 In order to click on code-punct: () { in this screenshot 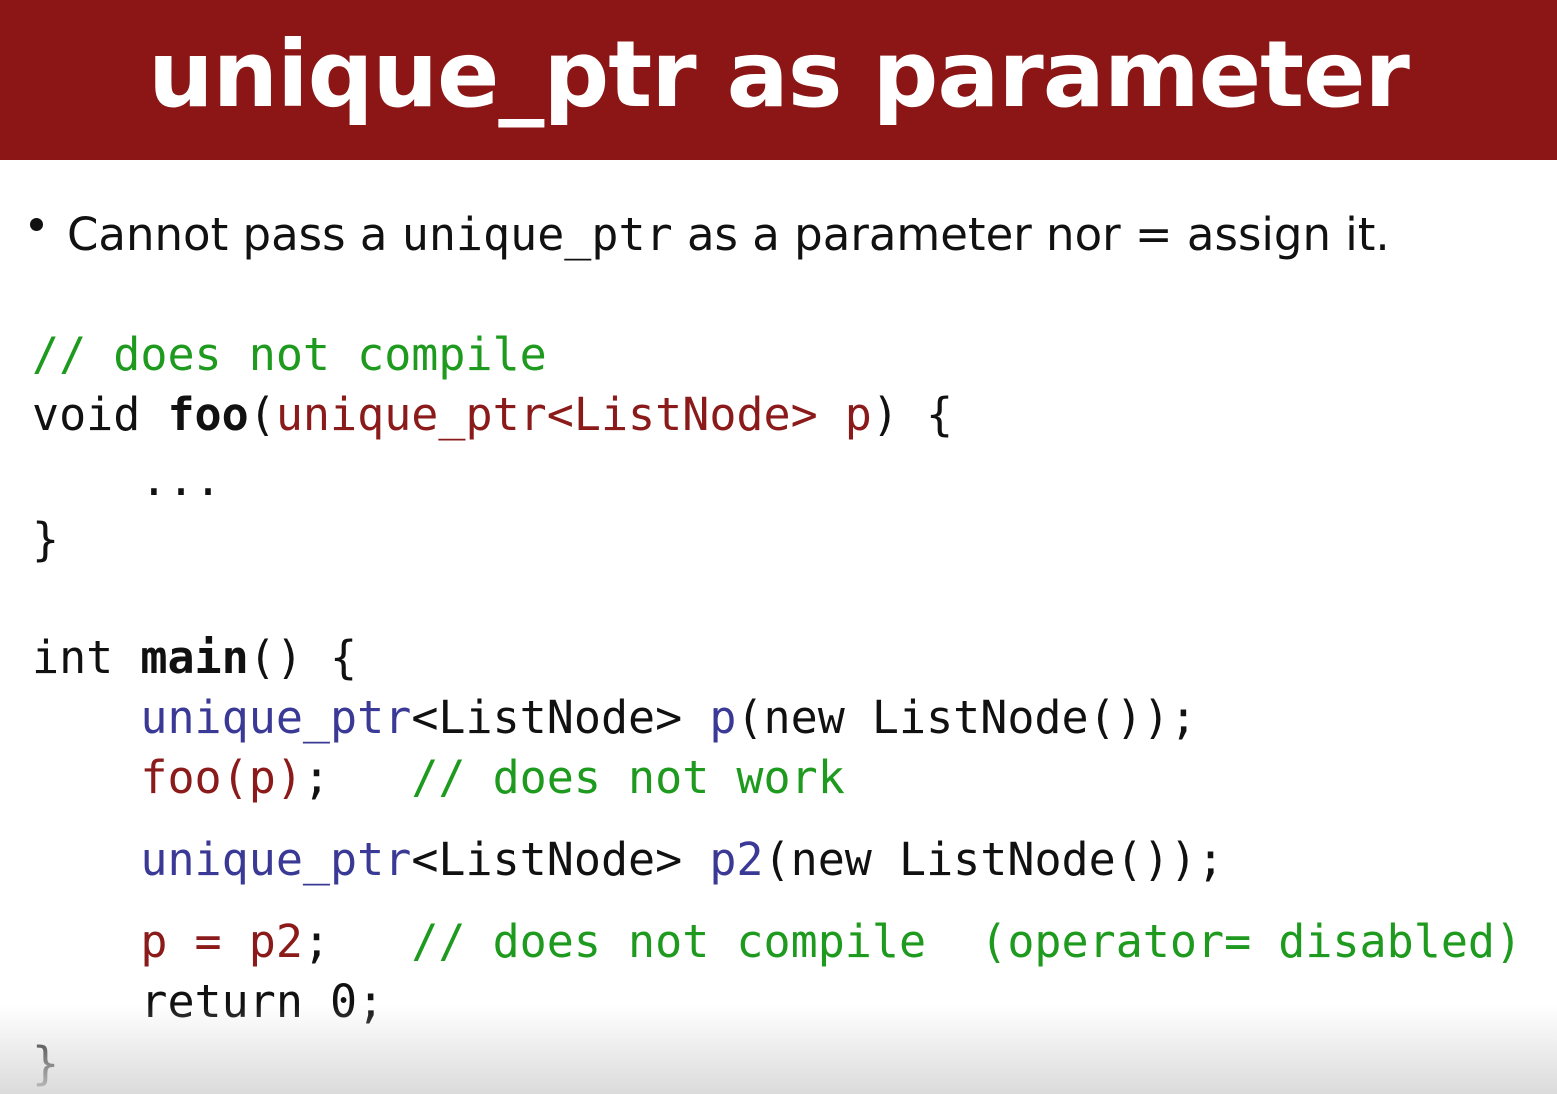, I will do `click(303, 657)`.